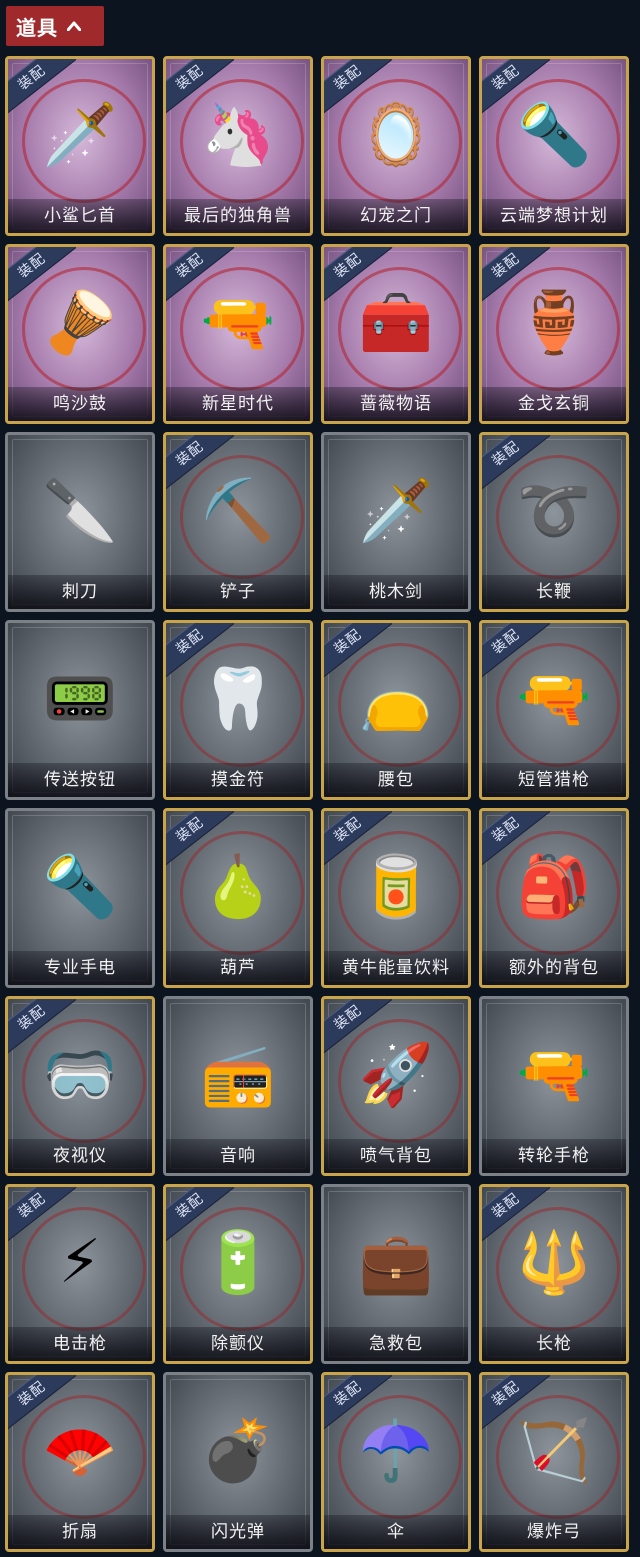  What do you see at coordinates (80, 1086) in the screenshot?
I see `item-card: 🥽 夜视仪 装配` at bounding box center [80, 1086].